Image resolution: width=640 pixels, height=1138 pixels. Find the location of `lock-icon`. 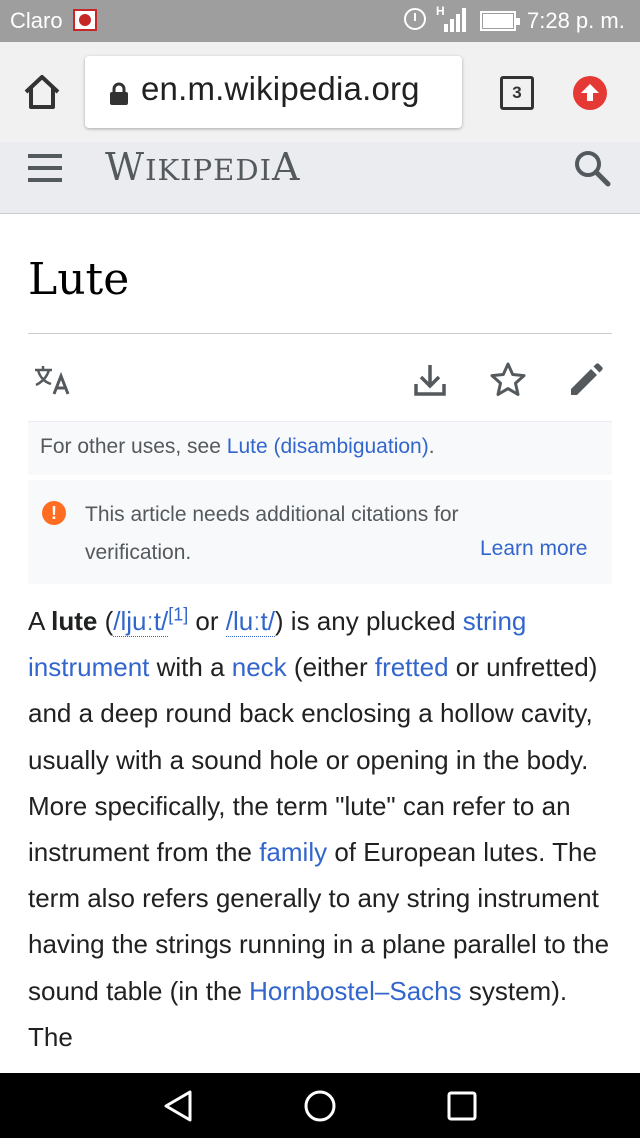

lock-icon is located at coordinates (119, 93).